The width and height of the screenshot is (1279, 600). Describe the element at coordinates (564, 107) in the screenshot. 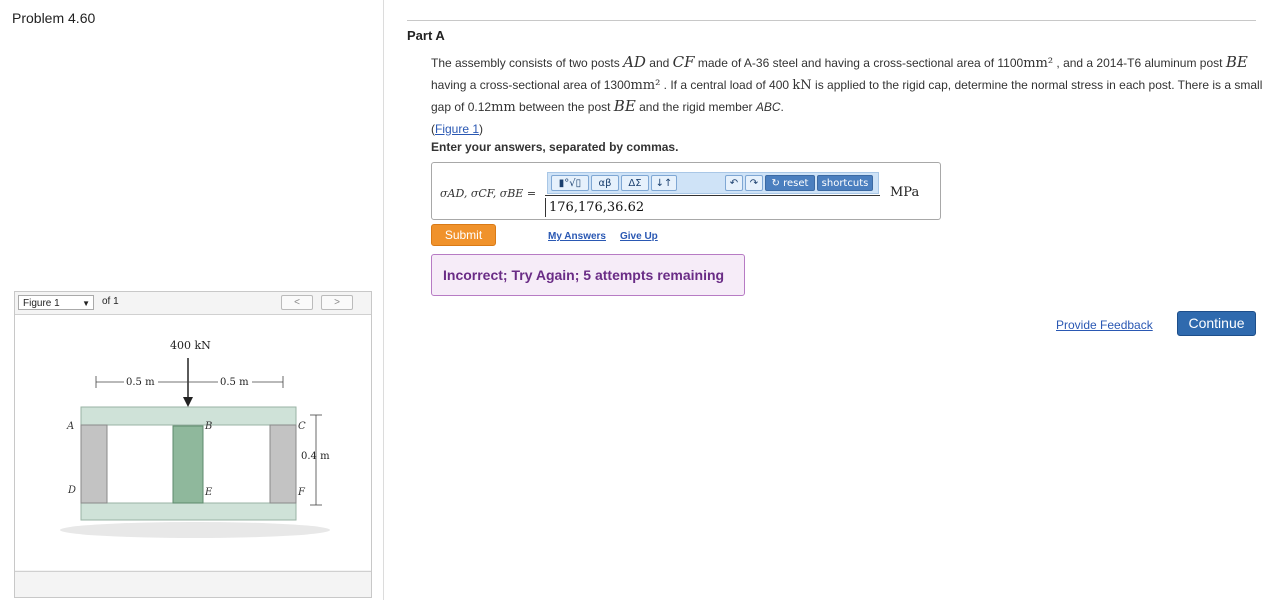

I see `statement-text: between the post` at that location.